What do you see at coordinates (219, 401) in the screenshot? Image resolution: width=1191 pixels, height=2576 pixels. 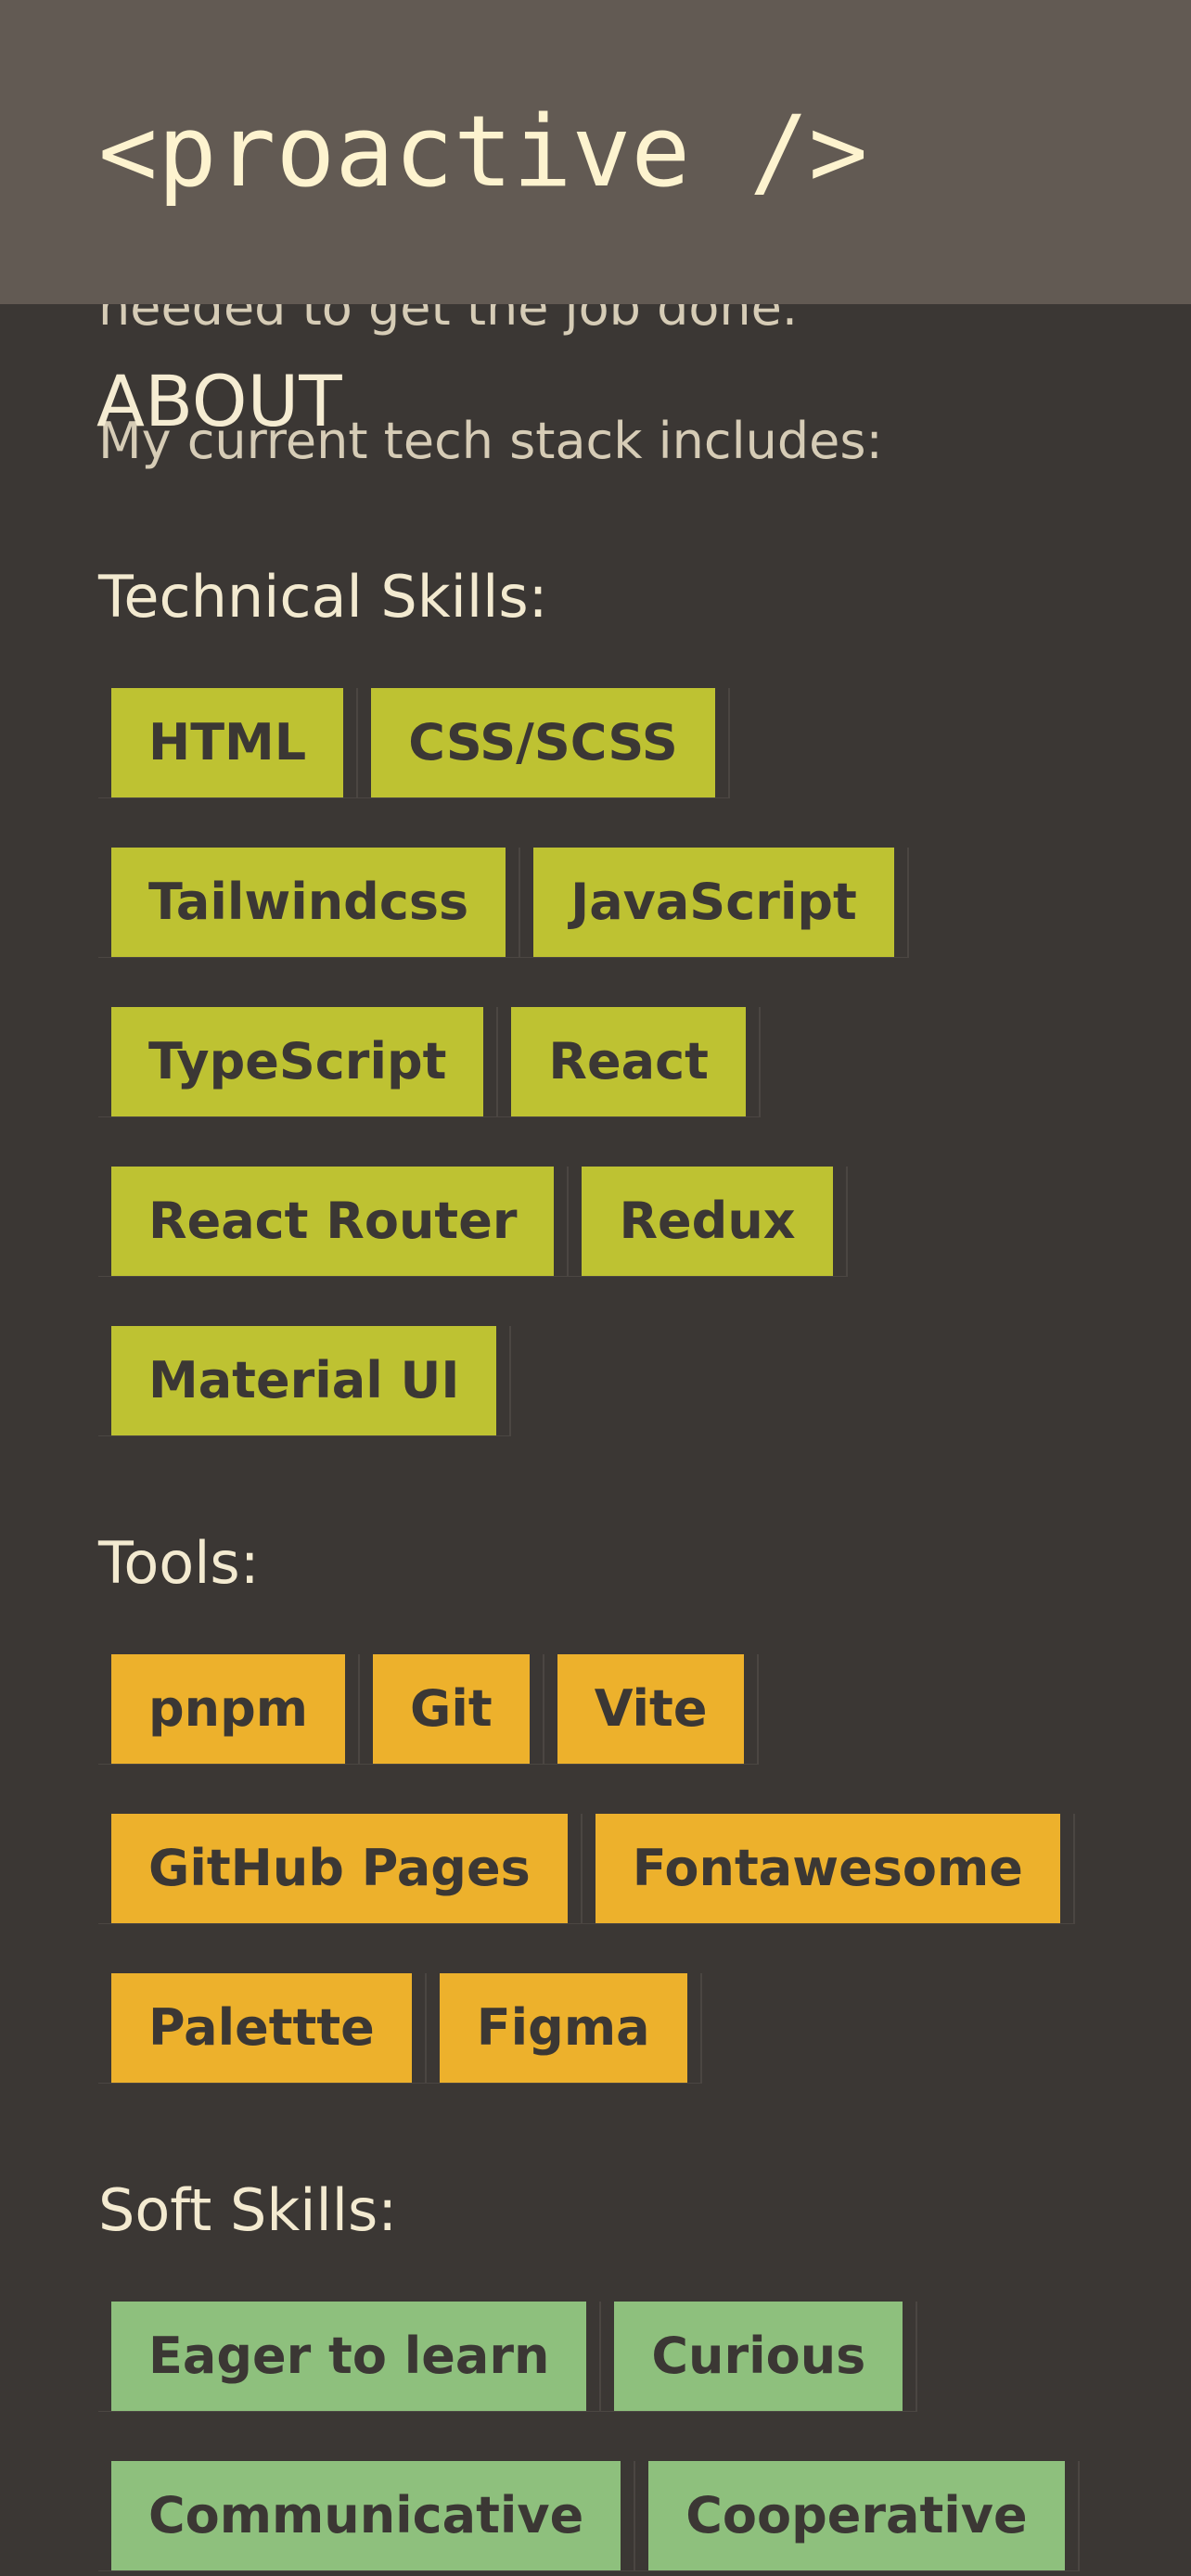 I see `about-heading: ABOUT` at bounding box center [219, 401].